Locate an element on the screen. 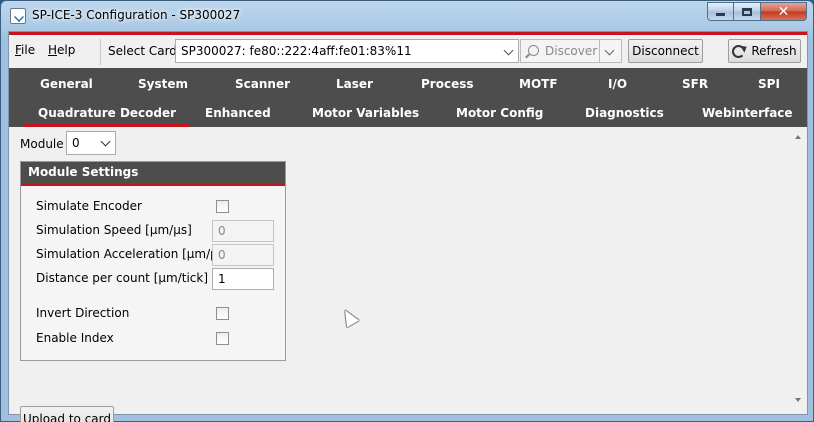 The width and height of the screenshot is (814, 422). panel-title: Module Settings is located at coordinates (153, 174).